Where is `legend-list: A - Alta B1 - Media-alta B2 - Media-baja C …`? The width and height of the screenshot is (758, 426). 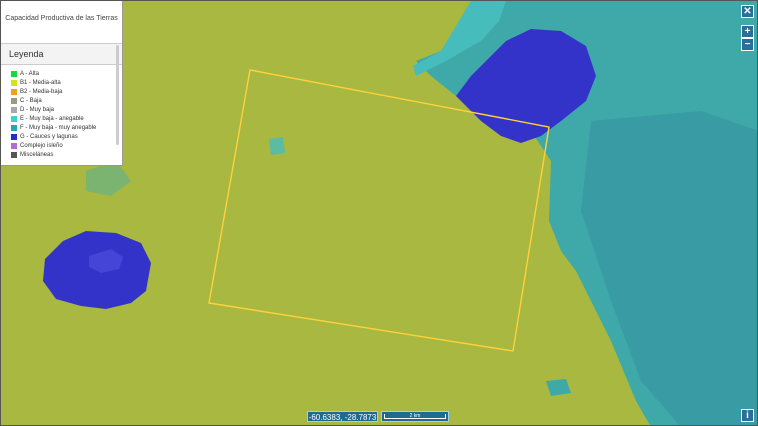 legend-list: A - Alta B1 - Media-alta B2 - Media-baja C … is located at coordinates (61, 112).